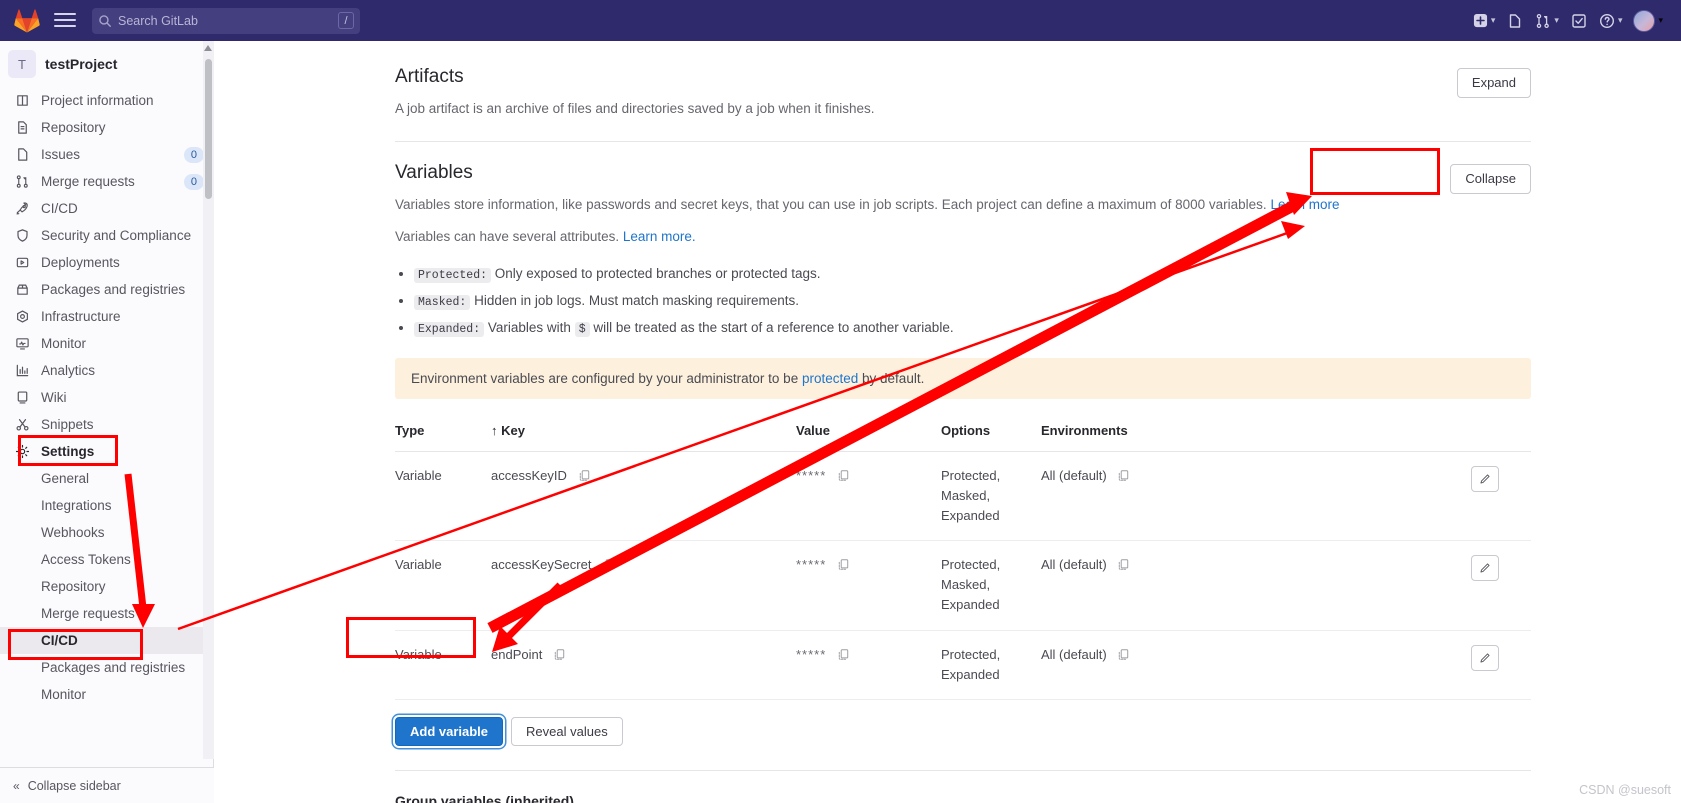 The image size is (1681, 803). I want to click on variables-actions: Add variable Reveal values, so click(963, 731).